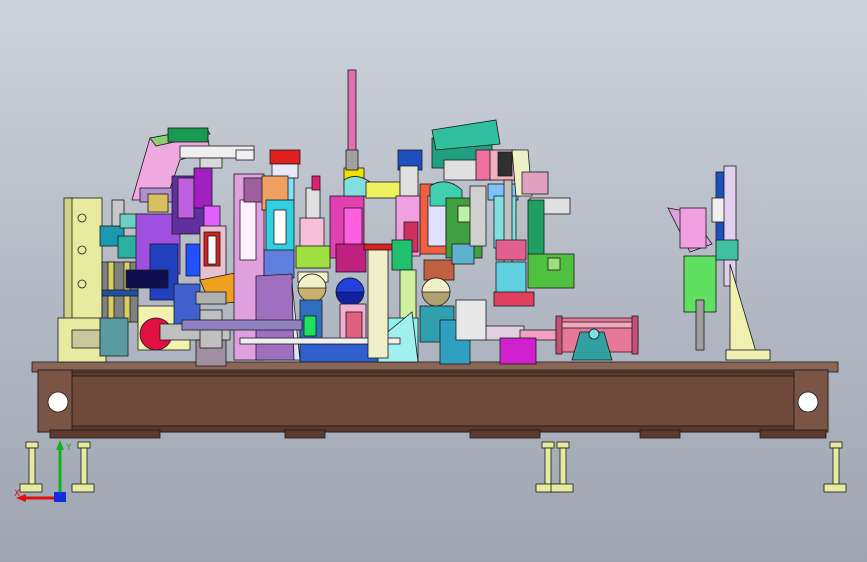 This screenshot has height=562, width=867. Describe the element at coordinates (531, 228) in the screenshot. I see `right-mid-assembly` at that location.